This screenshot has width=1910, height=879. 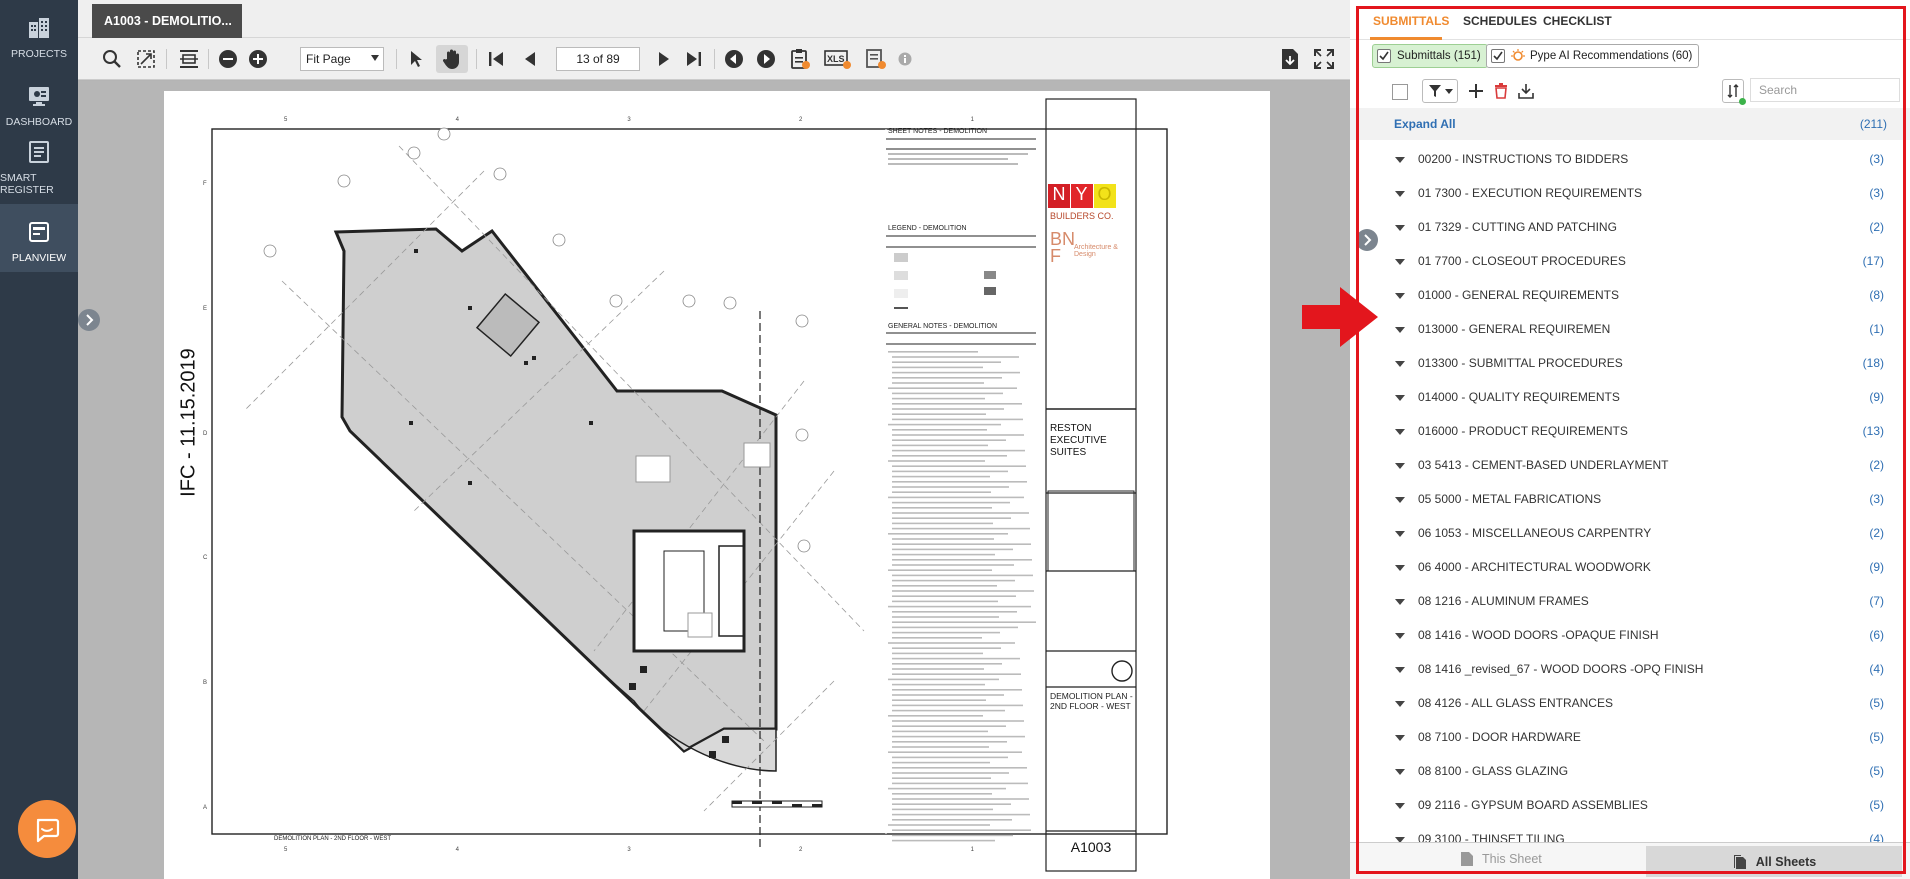 I want to click on sort-button, so click(x=1734, y=92).